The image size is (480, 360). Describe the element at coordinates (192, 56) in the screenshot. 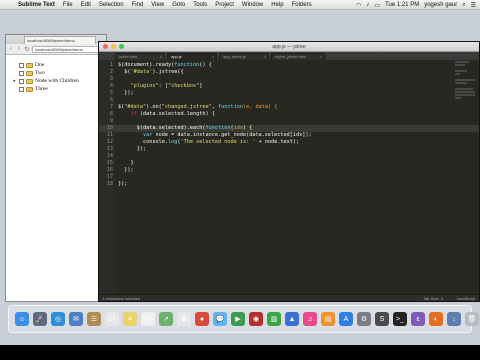

I see `tab-app-js: app.js ×` at that location.